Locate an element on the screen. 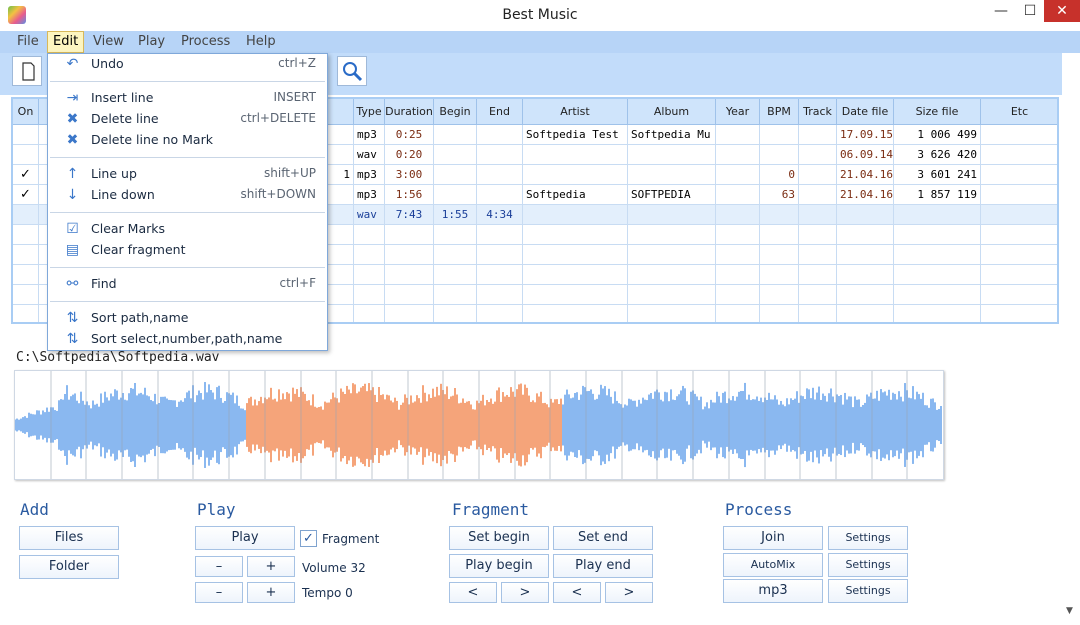 The width and height of the screenshot is (1080, 625). begin-prev-button: < is located at coordinates (473, 592).